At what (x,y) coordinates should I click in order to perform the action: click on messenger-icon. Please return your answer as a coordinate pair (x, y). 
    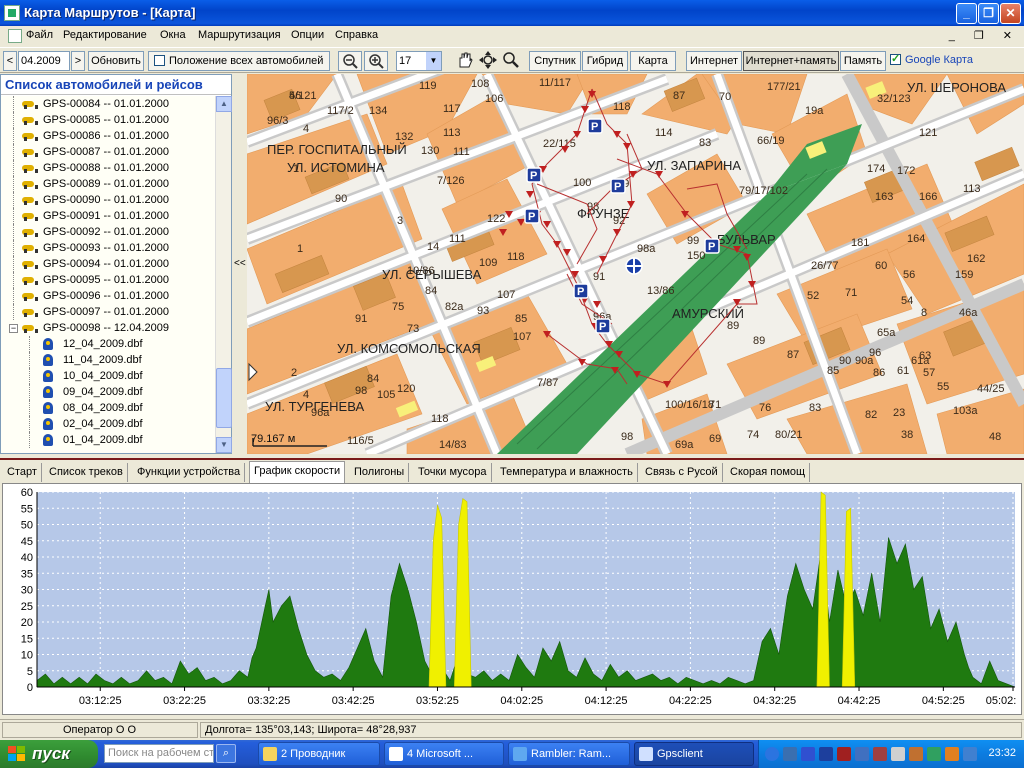
    Looking at the image, I should click on (934, 754).